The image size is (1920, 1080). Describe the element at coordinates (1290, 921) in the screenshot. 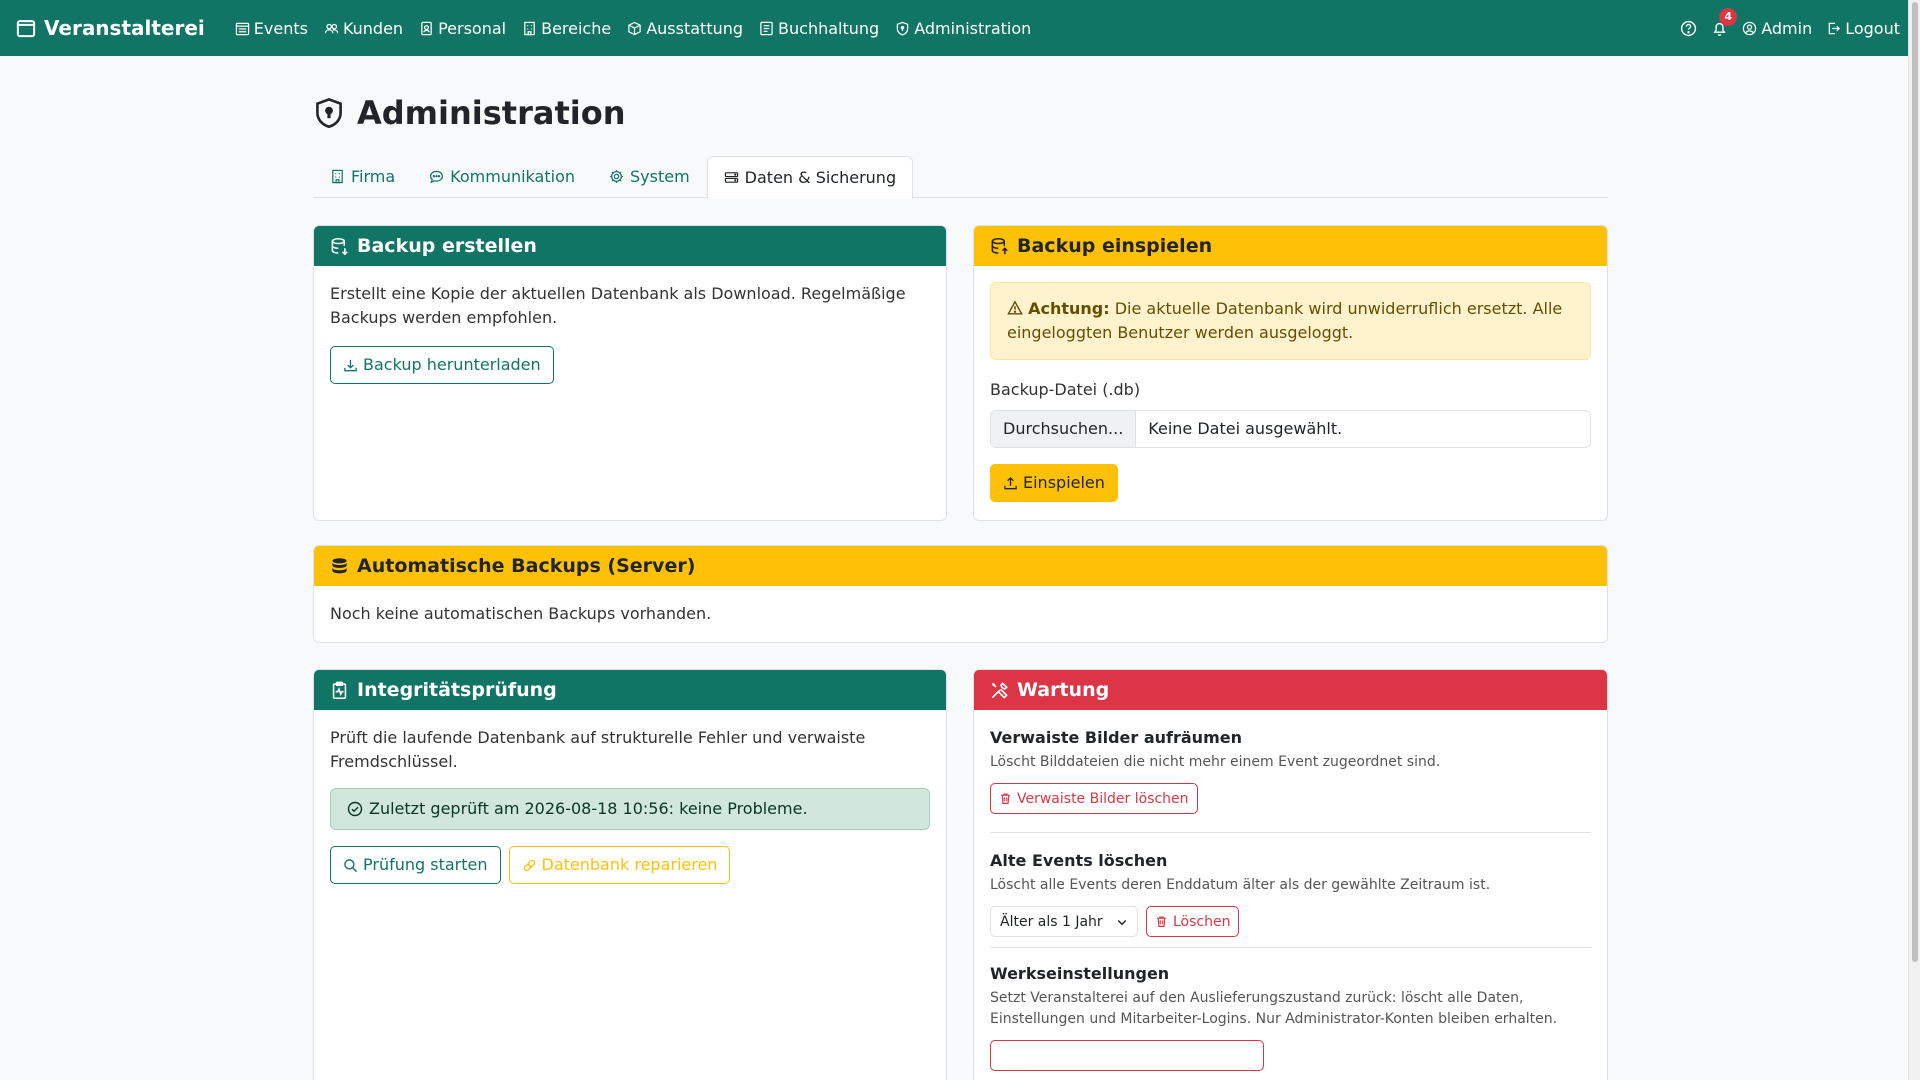

I see `old-events-actions: Älter als 1 Jahr Löschen` at that location.